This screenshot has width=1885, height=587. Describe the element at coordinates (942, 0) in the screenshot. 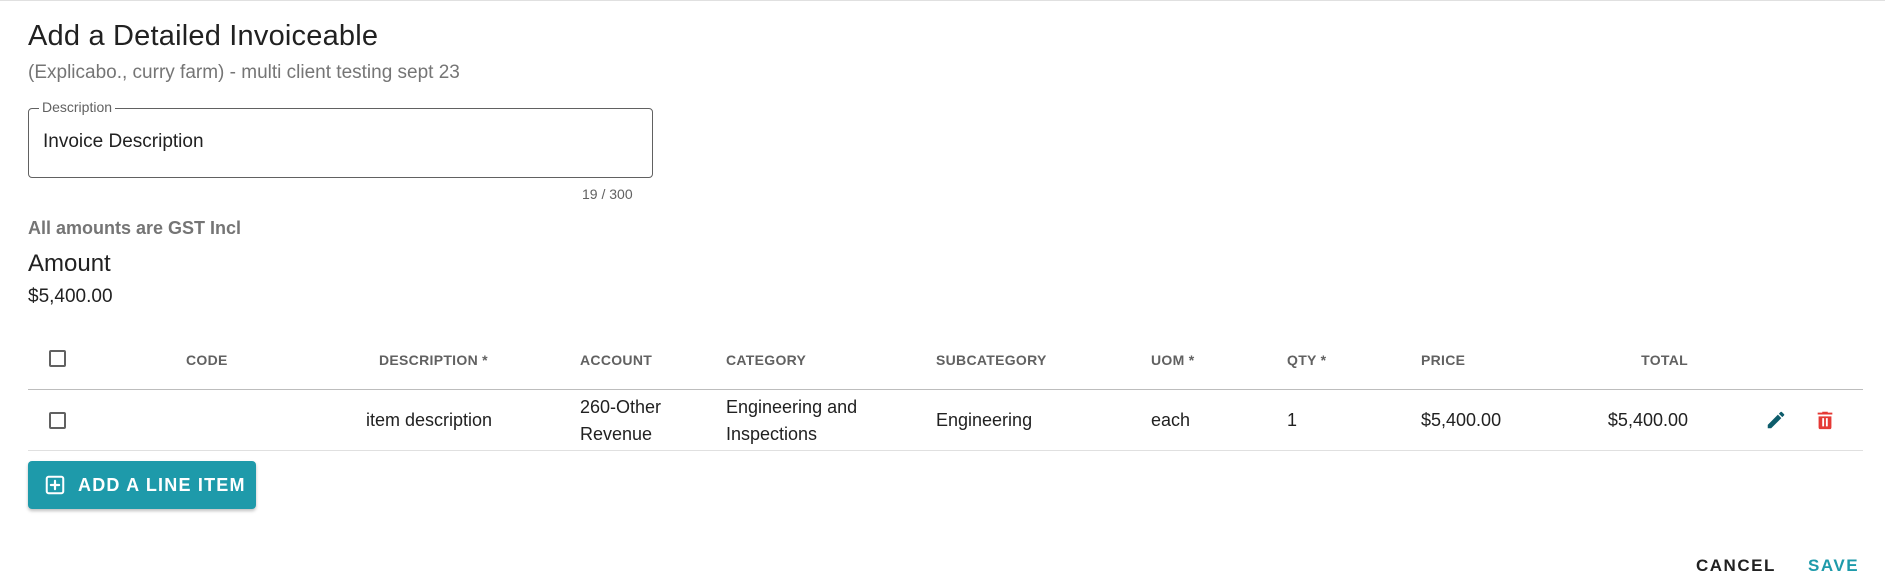

I see `top-divider` at that location.